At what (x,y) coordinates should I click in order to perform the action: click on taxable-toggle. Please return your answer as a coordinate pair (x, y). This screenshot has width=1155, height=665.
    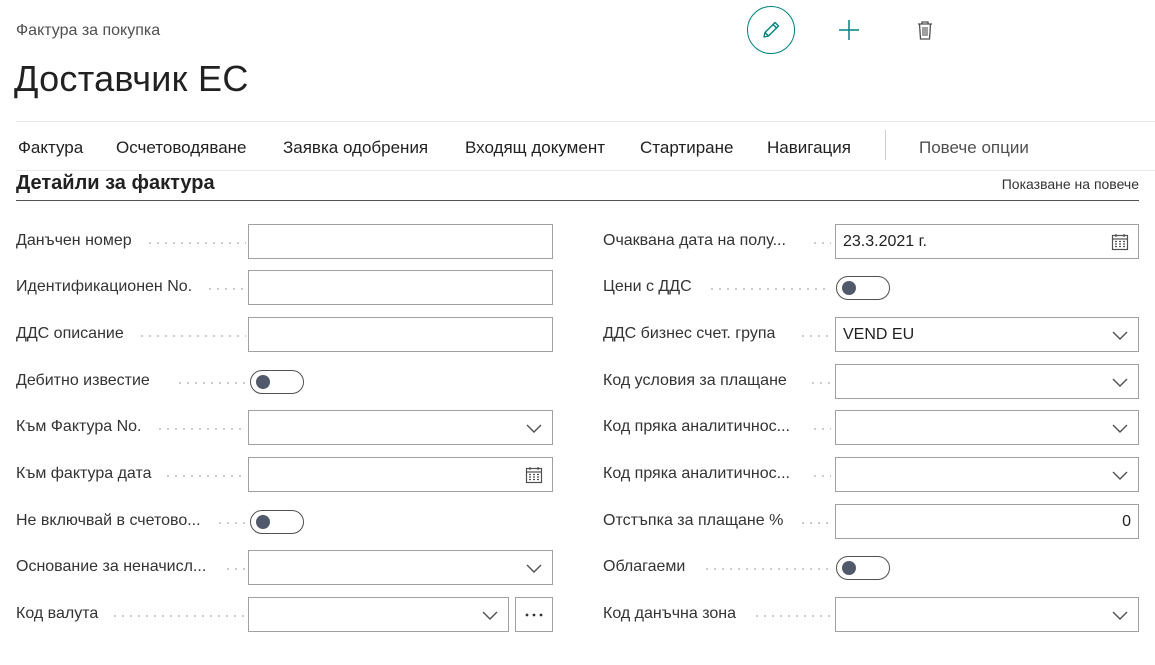
    Looking at the image, I should click on (863, 568).